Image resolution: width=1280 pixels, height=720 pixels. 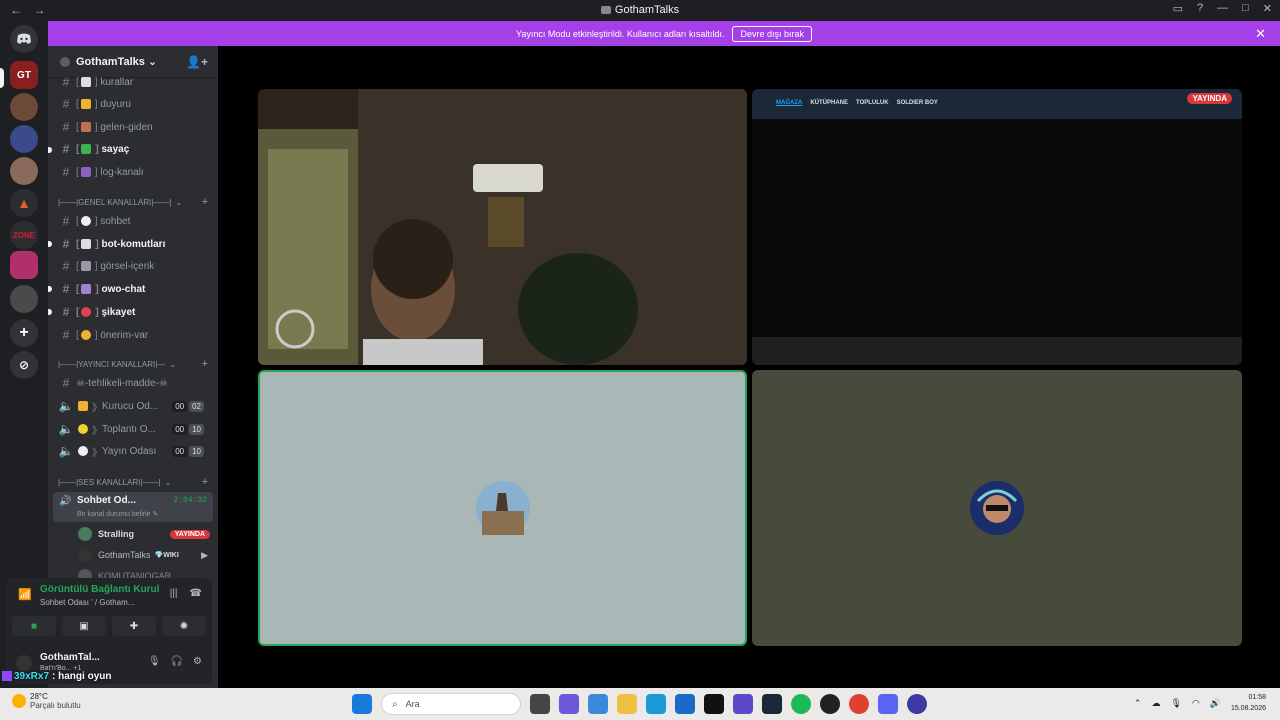 What do you see at coordinates (100, 589) in the screenshot?
I see `connection-status: Görüntülü Bağlantı Kurul` at bounding box center [100, 589].